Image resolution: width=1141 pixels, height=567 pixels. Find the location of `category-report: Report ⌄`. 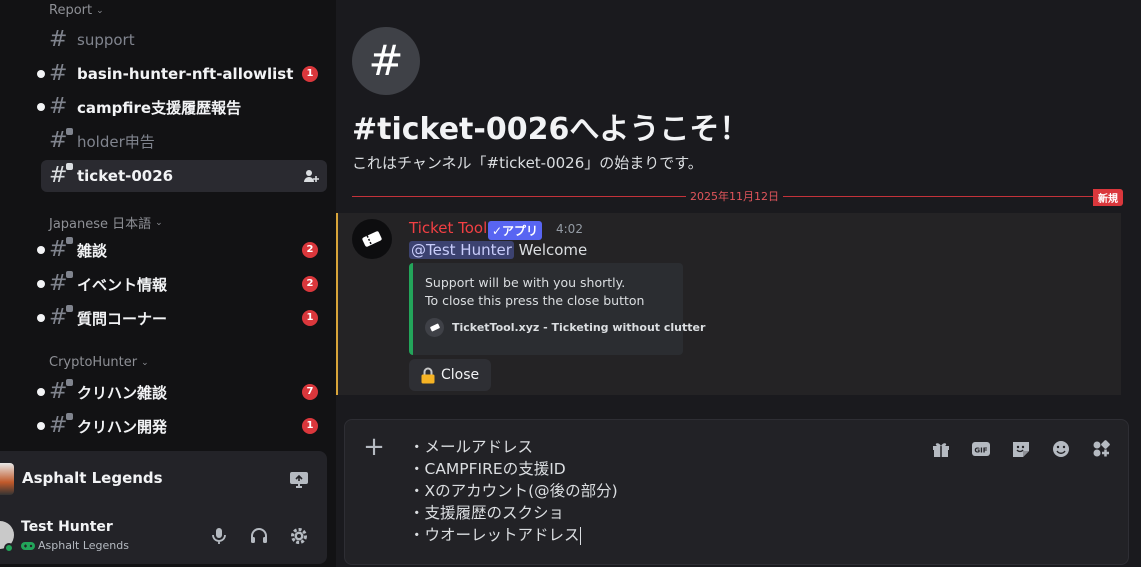

category-report: Report ⌄ is located at coordinates (76, 10).